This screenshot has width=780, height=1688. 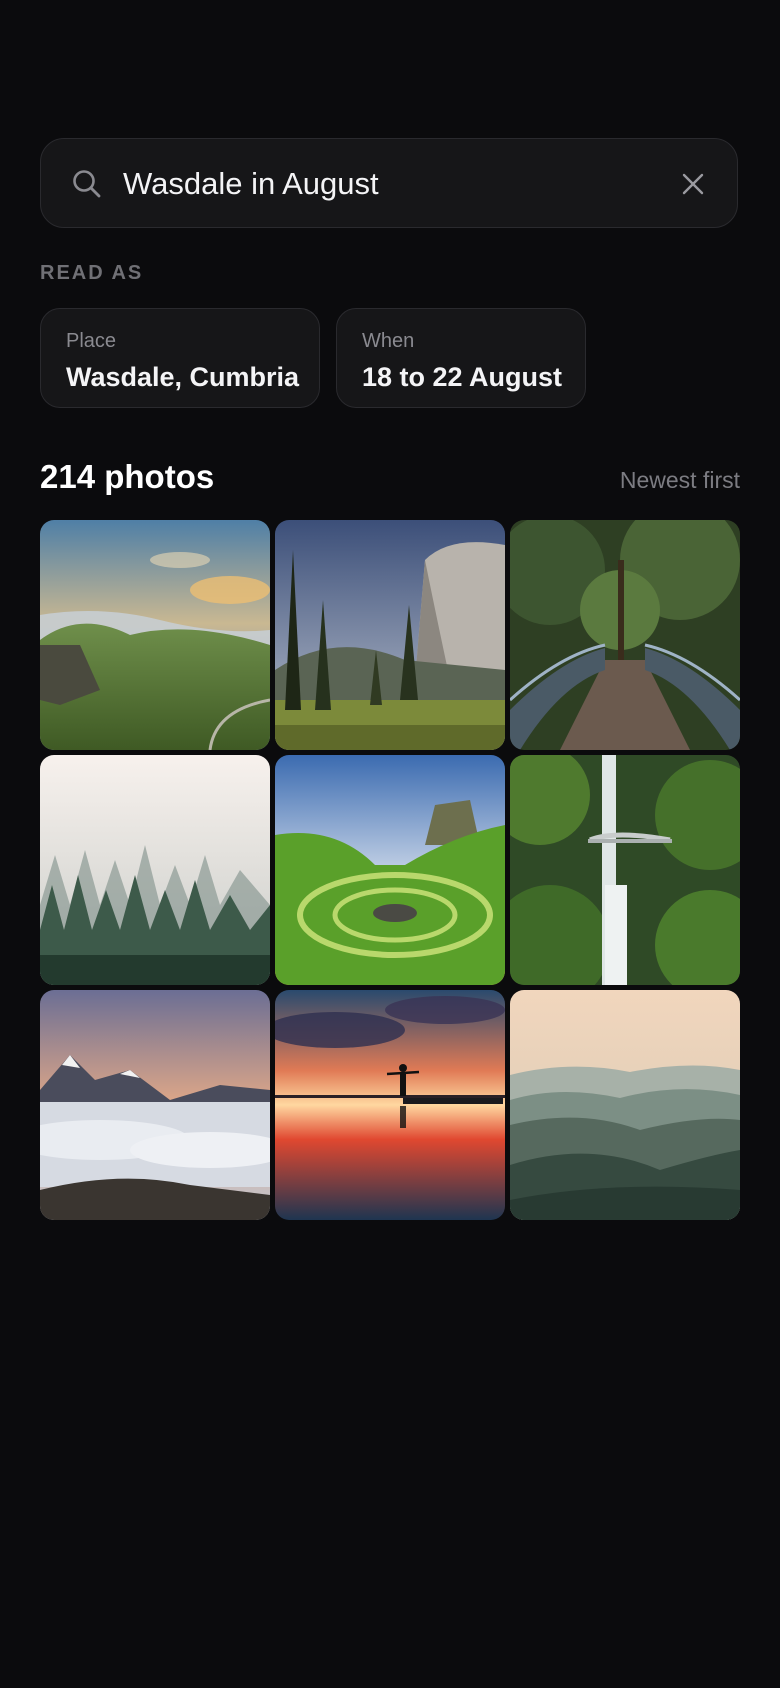 What do you see at coordinates (127, 476) in the screenshot?
I see `results-count: 214 photos` at bounding box center [127, 476].